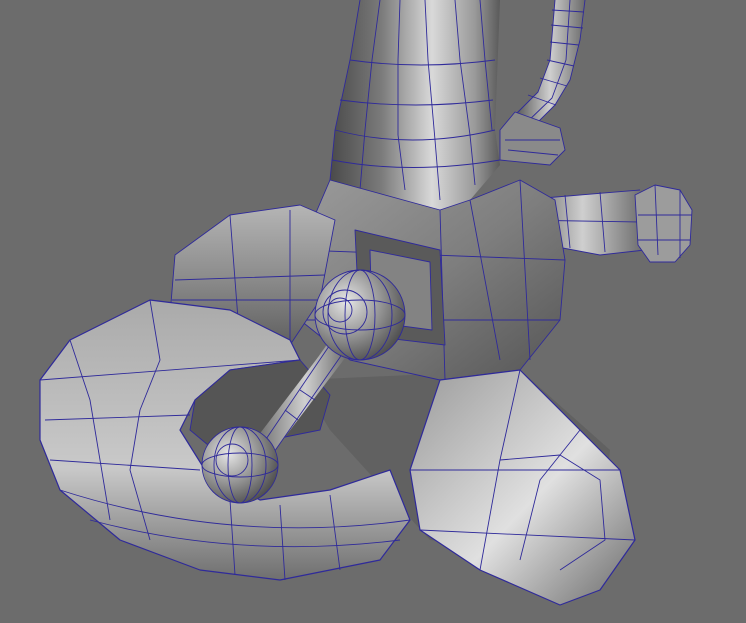 Image resolution: width=746 pixels, height=623 pixels. Describe the element at coordinates (415, 105) in the screenshot. I see `leg-column` at that location.